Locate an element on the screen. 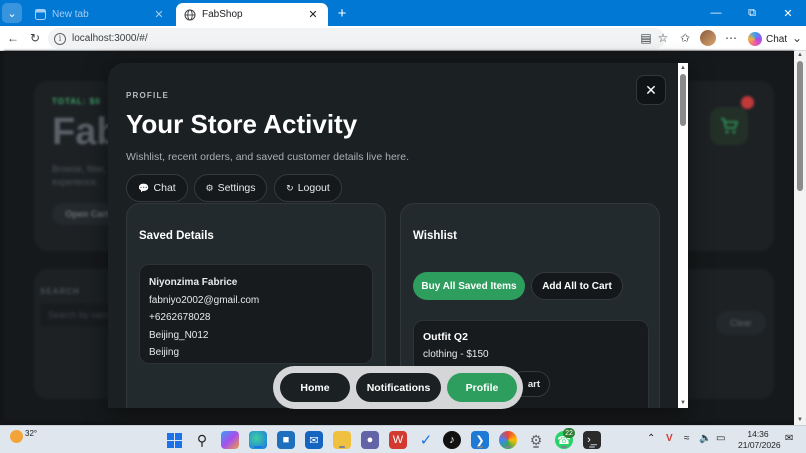 The image size is (806, 453). favorite-star-button: ☆ is located at coordinates (663, 38).